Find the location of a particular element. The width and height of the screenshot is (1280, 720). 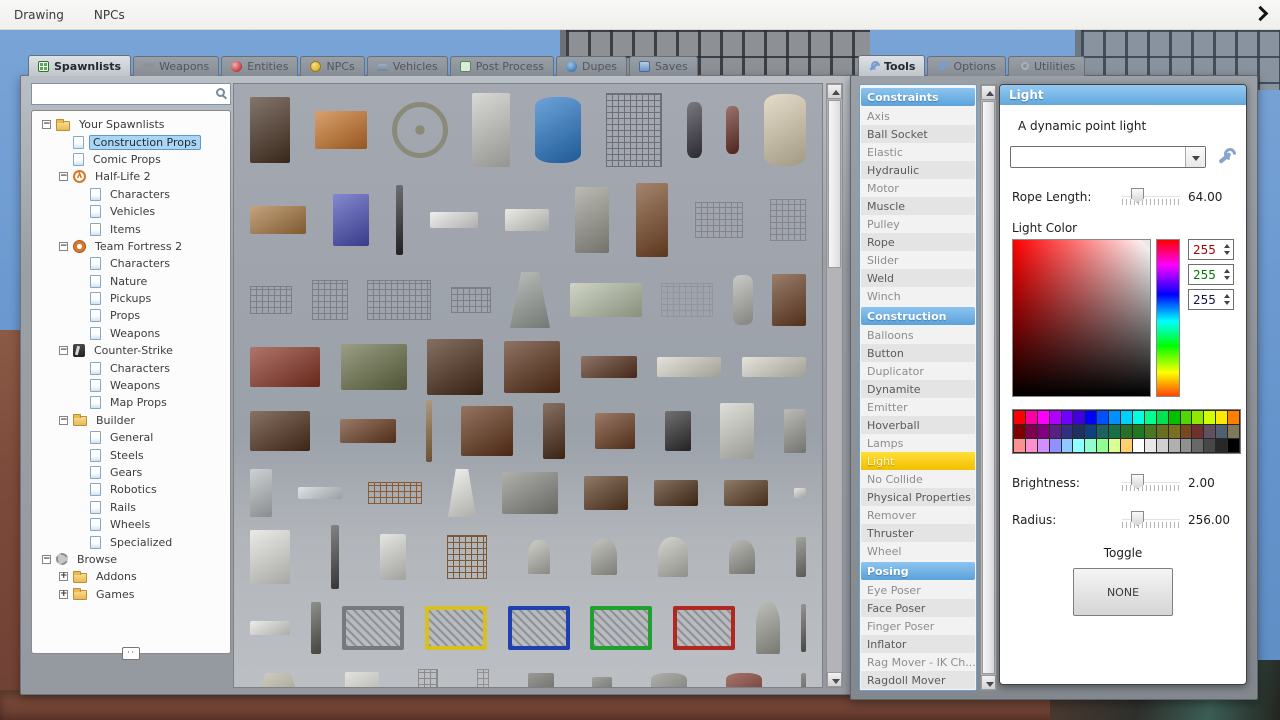

prop-curved-pipe-b is located at coordinates (602, 682).